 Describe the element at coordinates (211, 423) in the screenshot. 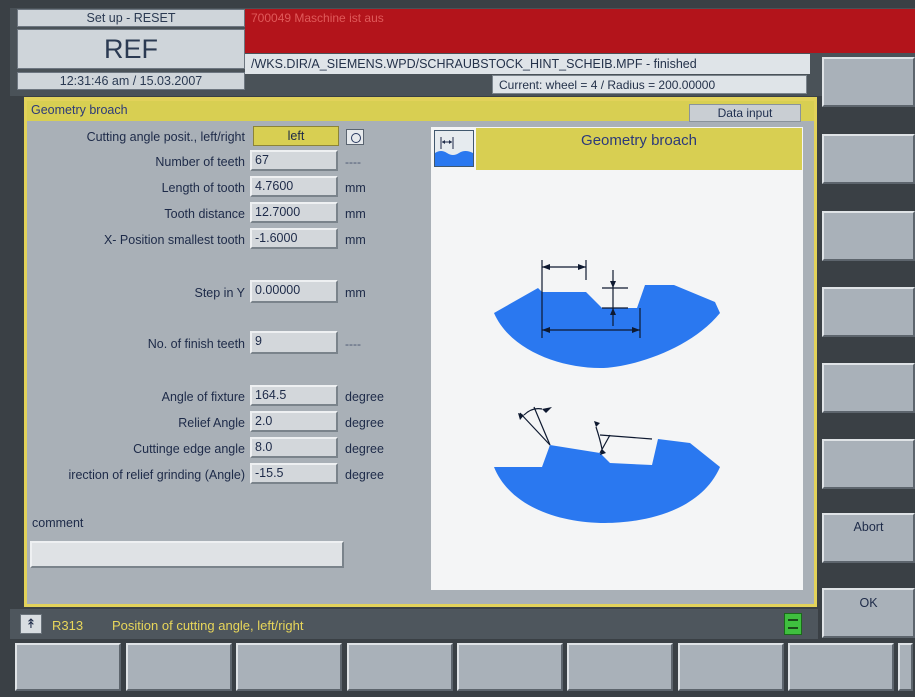

I see `label-relief-angle: Relief Angle` at that location.